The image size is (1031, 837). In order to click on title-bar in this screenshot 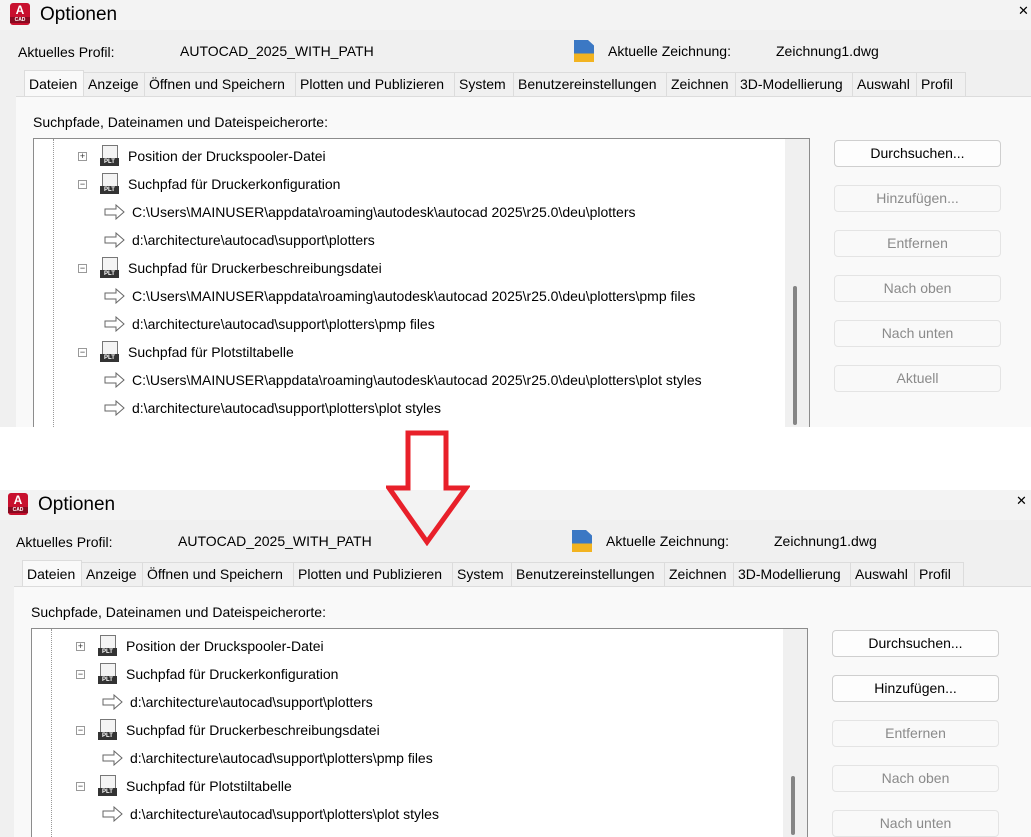, I will do `click(515, 15)`.